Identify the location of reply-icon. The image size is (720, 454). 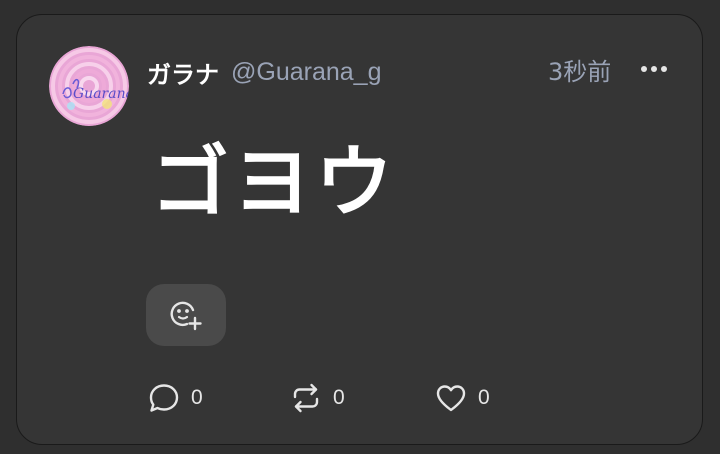
(164, 398).